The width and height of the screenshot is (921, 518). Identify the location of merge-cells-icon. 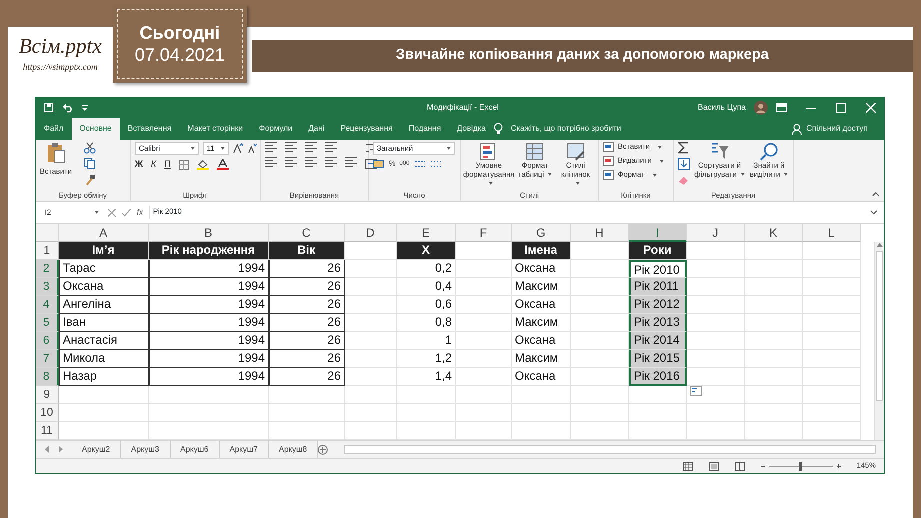
(371, 164).